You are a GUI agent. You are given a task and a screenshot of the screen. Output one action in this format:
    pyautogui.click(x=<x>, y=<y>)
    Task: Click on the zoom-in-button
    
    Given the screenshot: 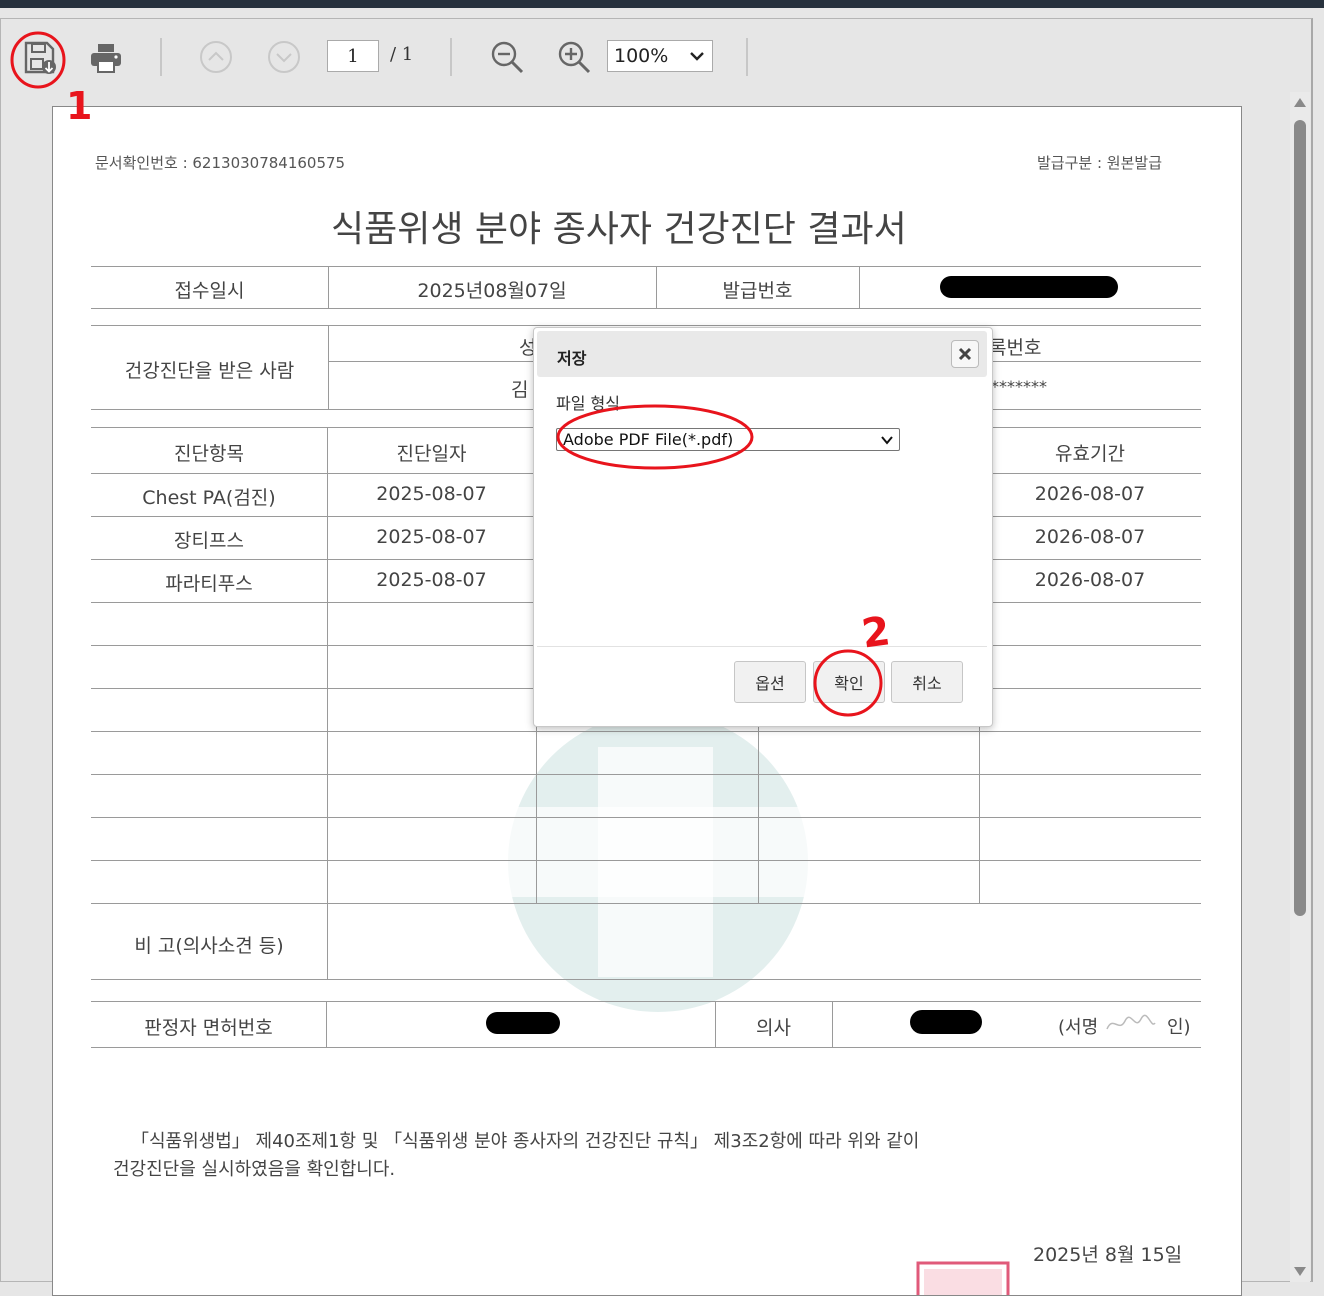 What is the action you would take?
    pyautogui.click(x=574, y=57)
    